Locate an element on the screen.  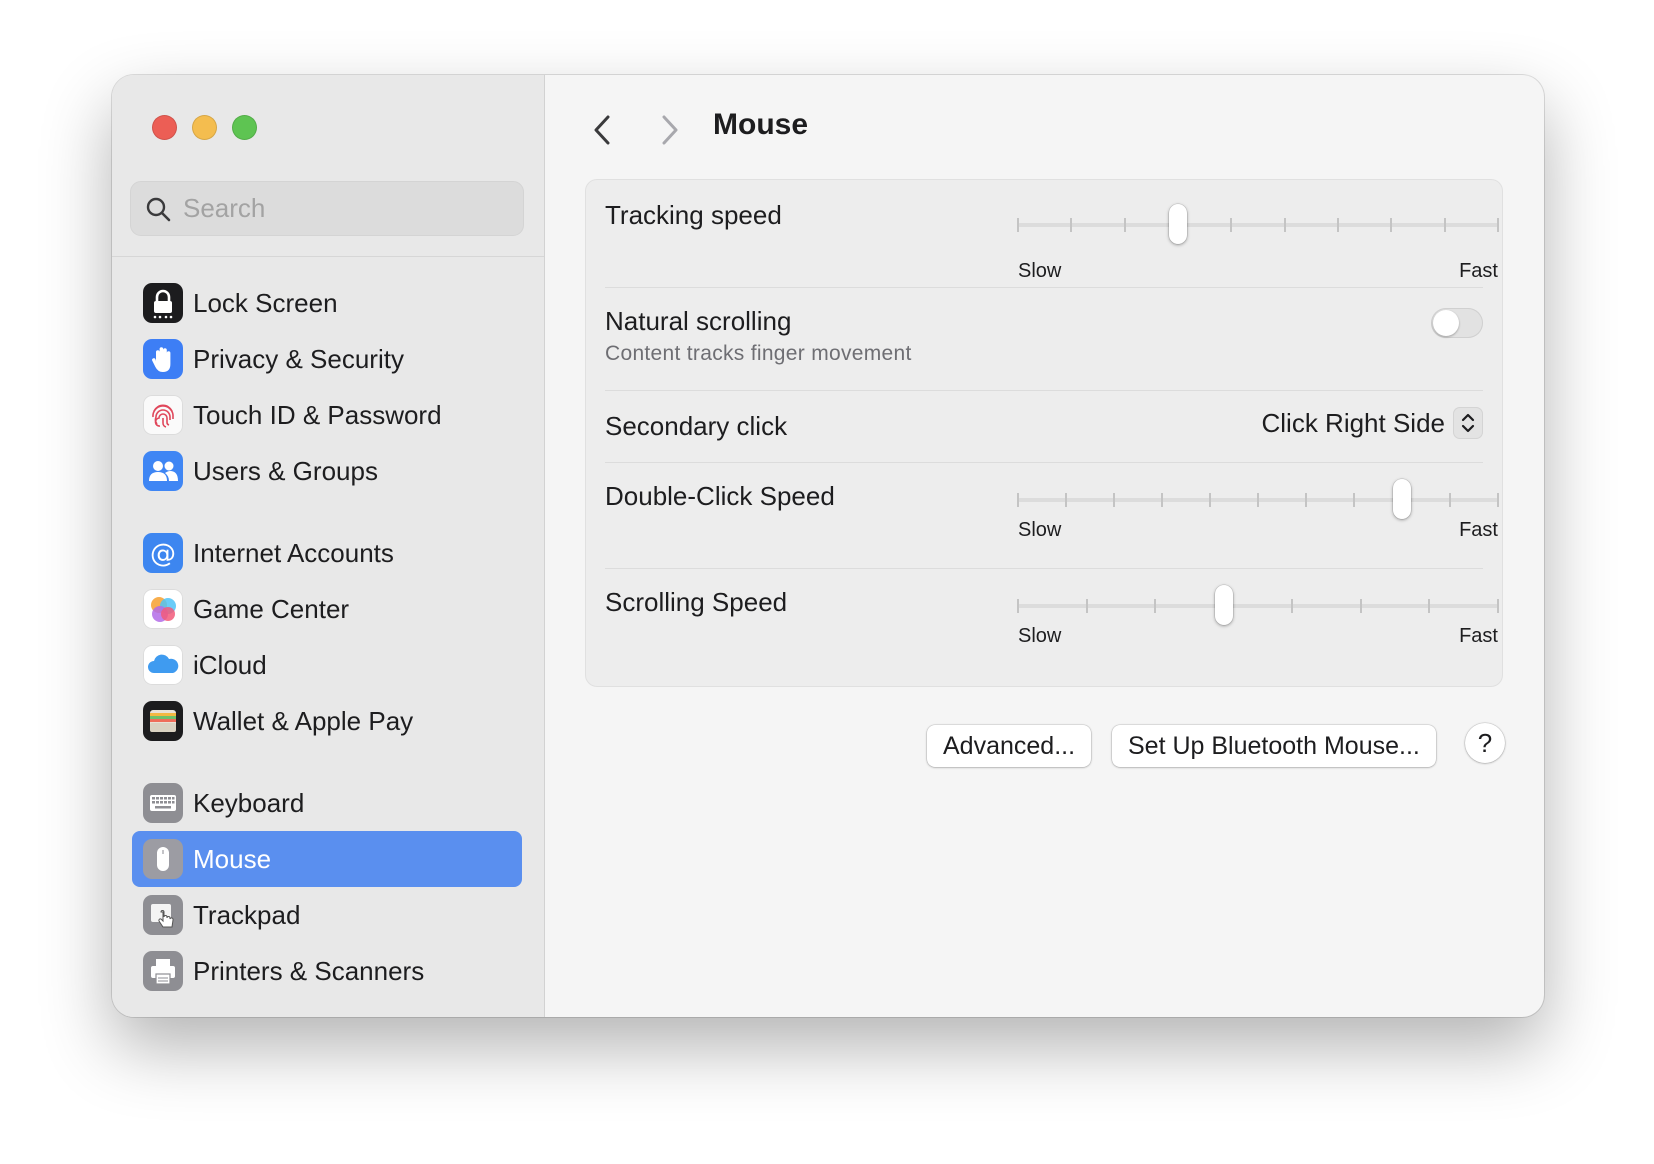
sidebar-item-keyboard: Keyboard is located at coordinates (327, 803).